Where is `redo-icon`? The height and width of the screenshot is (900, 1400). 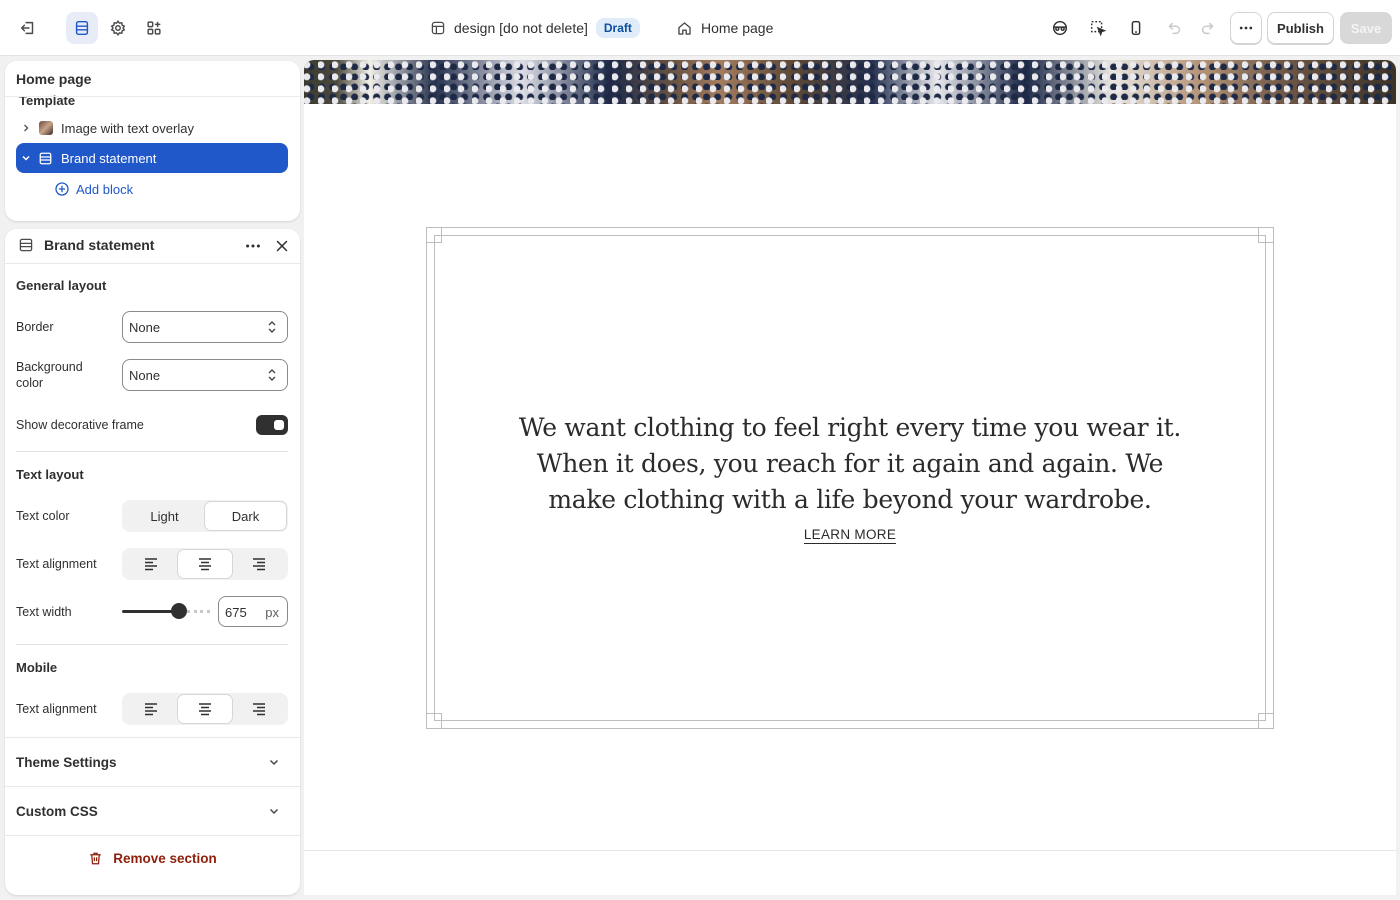 redo-icon is located at coordinates (1207, 28).